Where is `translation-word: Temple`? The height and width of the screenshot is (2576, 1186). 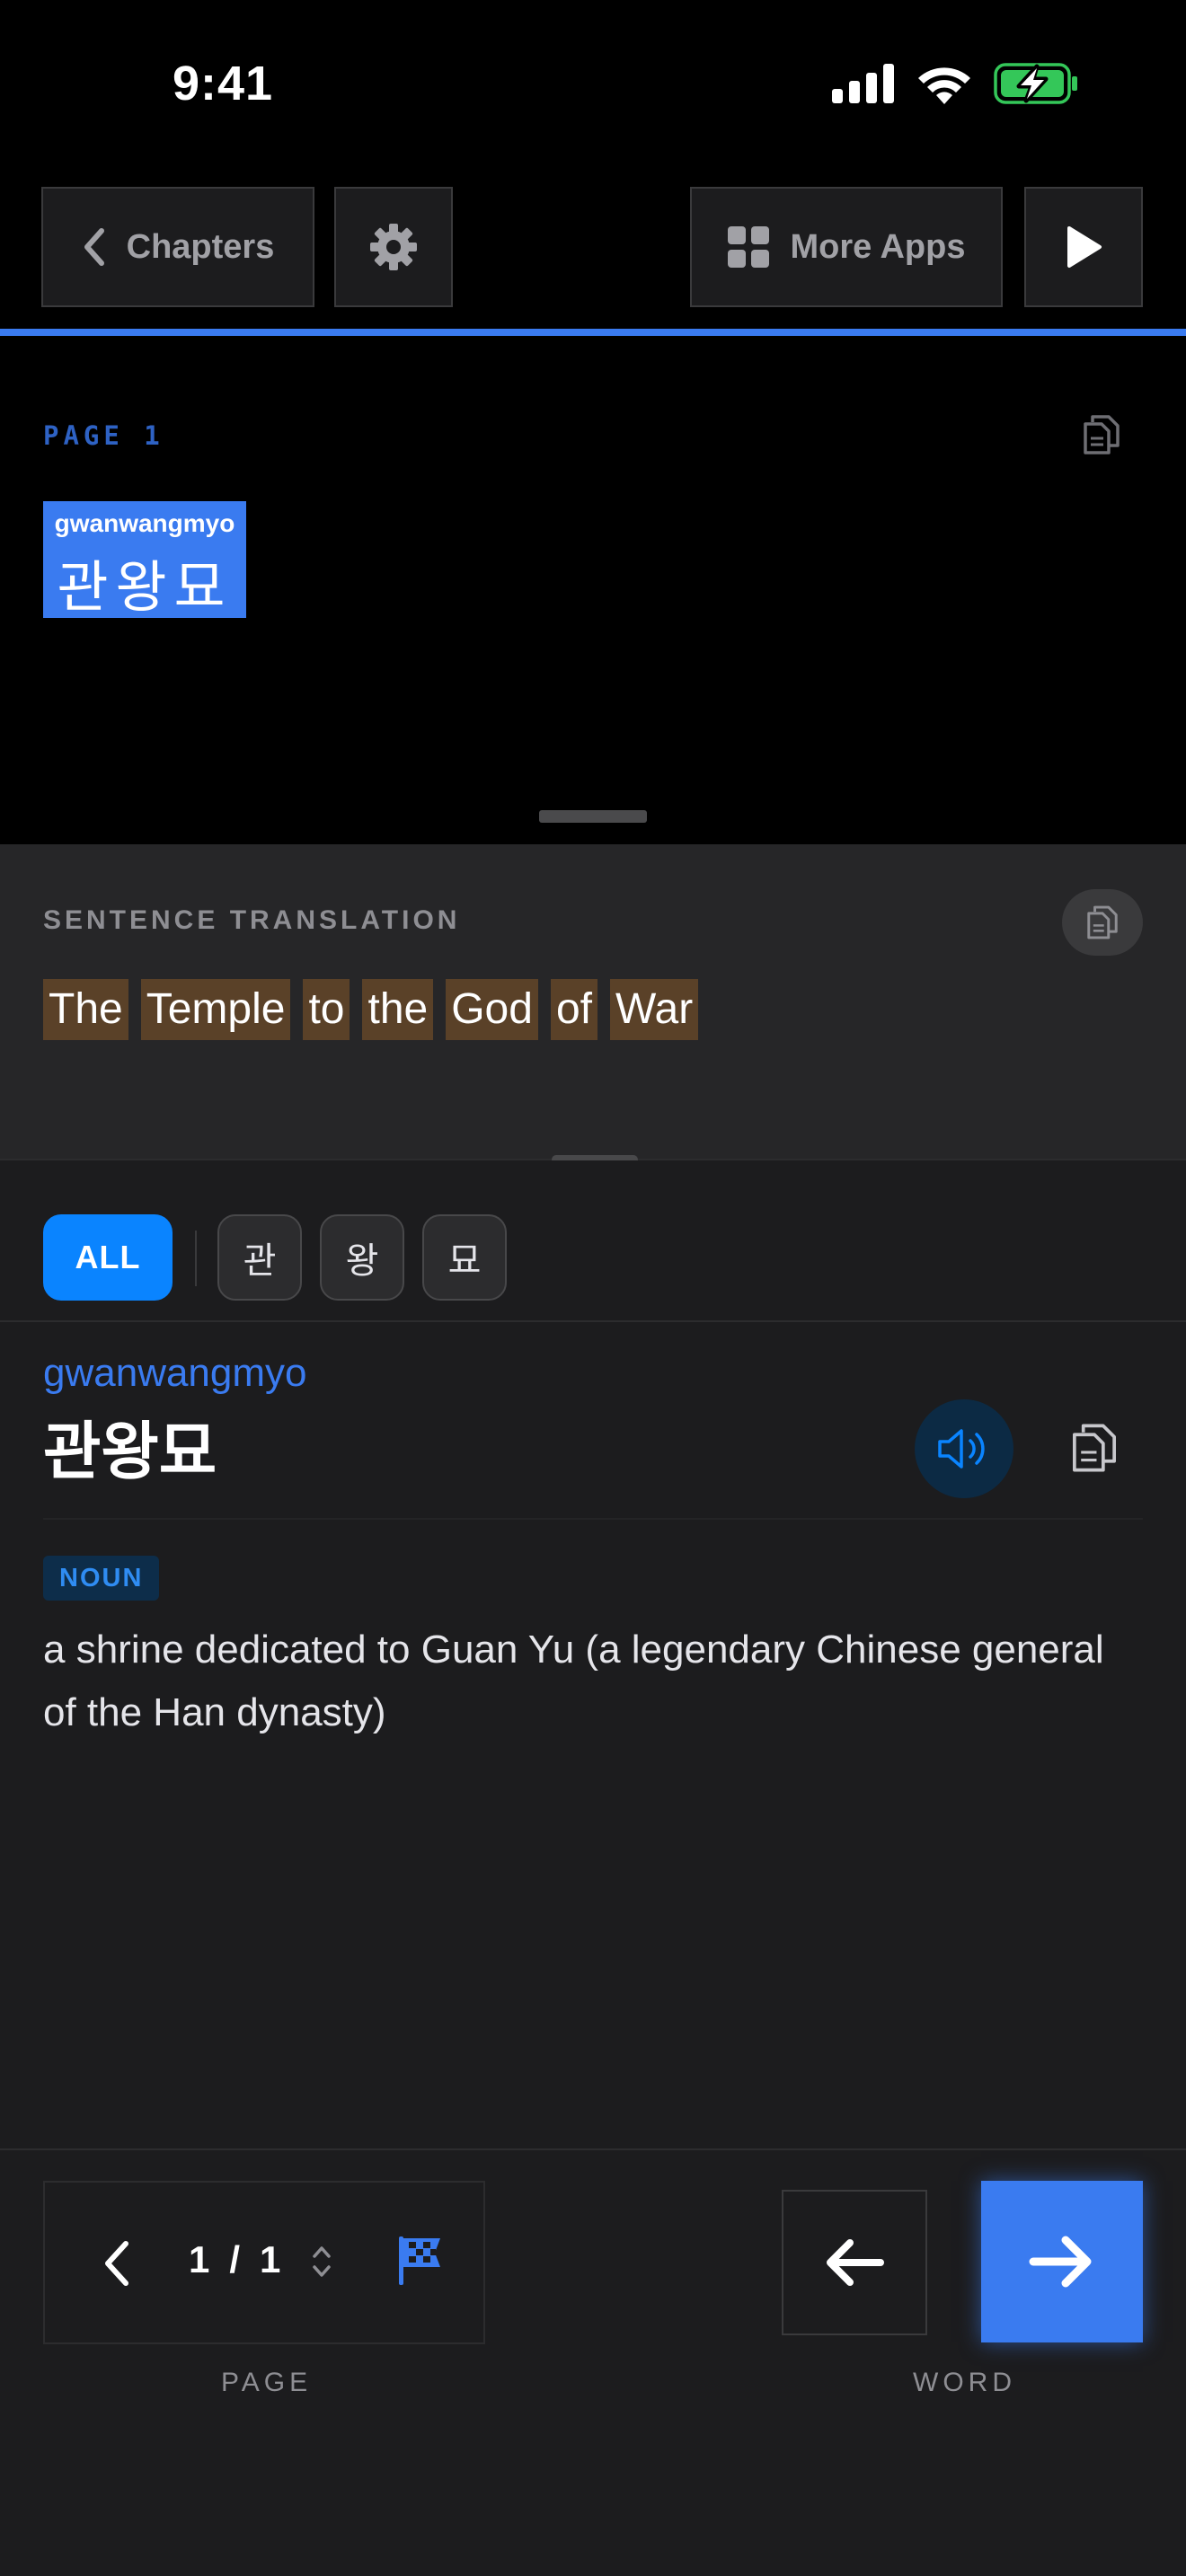
translation-word: Temple is located at coordinates (215, 1009).